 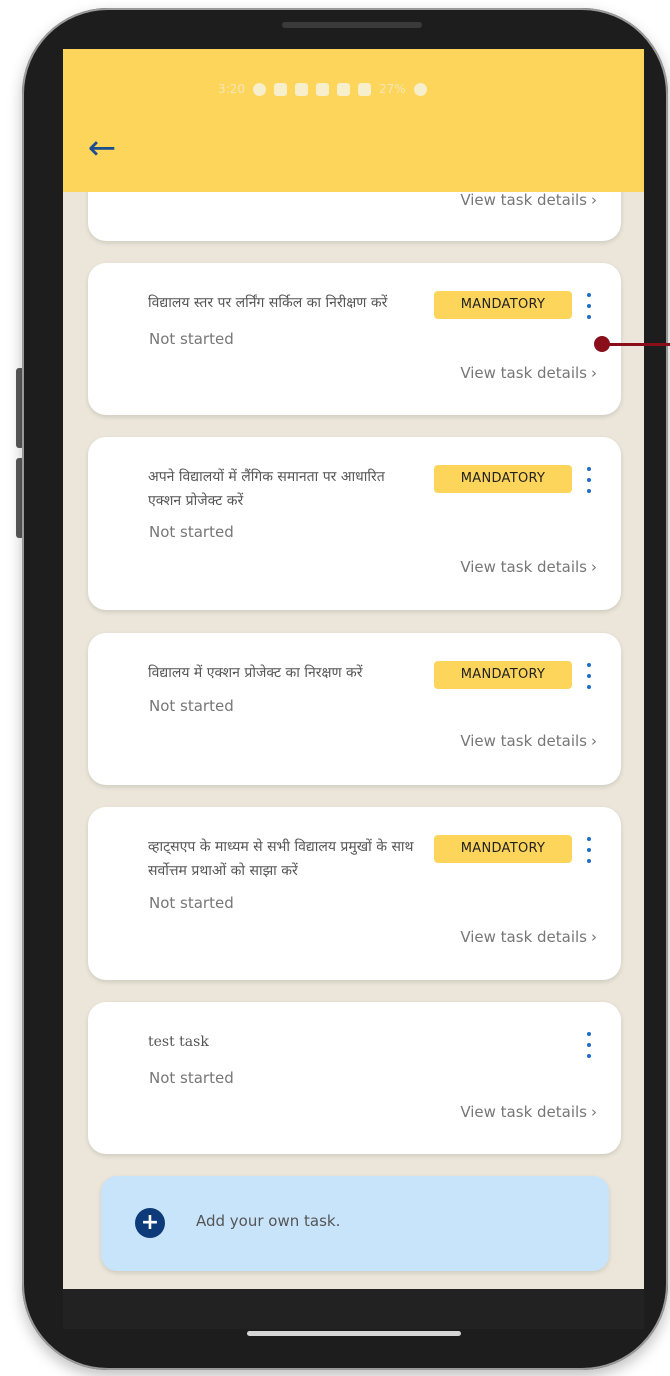 I want to click on app-header: 3:20 27% ←, so click(x=353, y=120).